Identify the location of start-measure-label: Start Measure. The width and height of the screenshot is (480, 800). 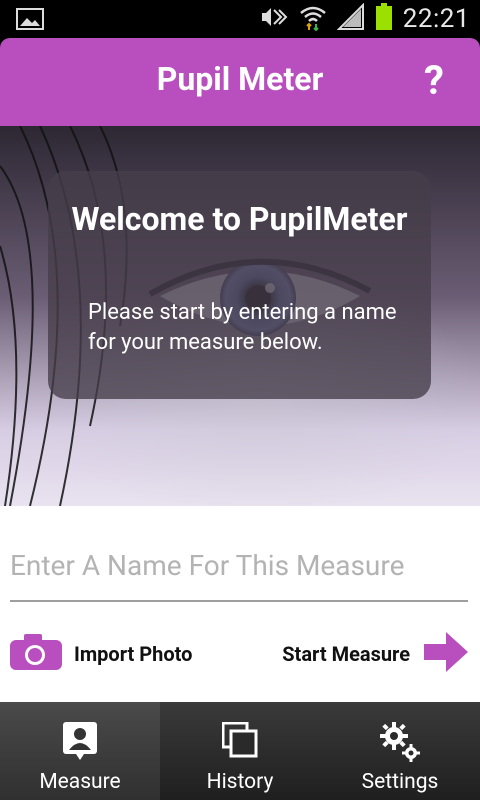
(346, 654).